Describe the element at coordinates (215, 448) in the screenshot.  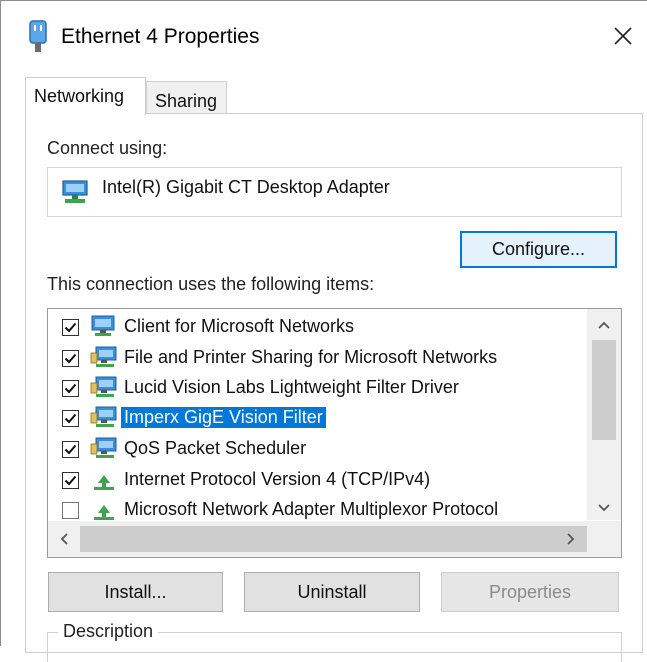
I see `list-item-label: QoS Packet Scheduler` at that location.